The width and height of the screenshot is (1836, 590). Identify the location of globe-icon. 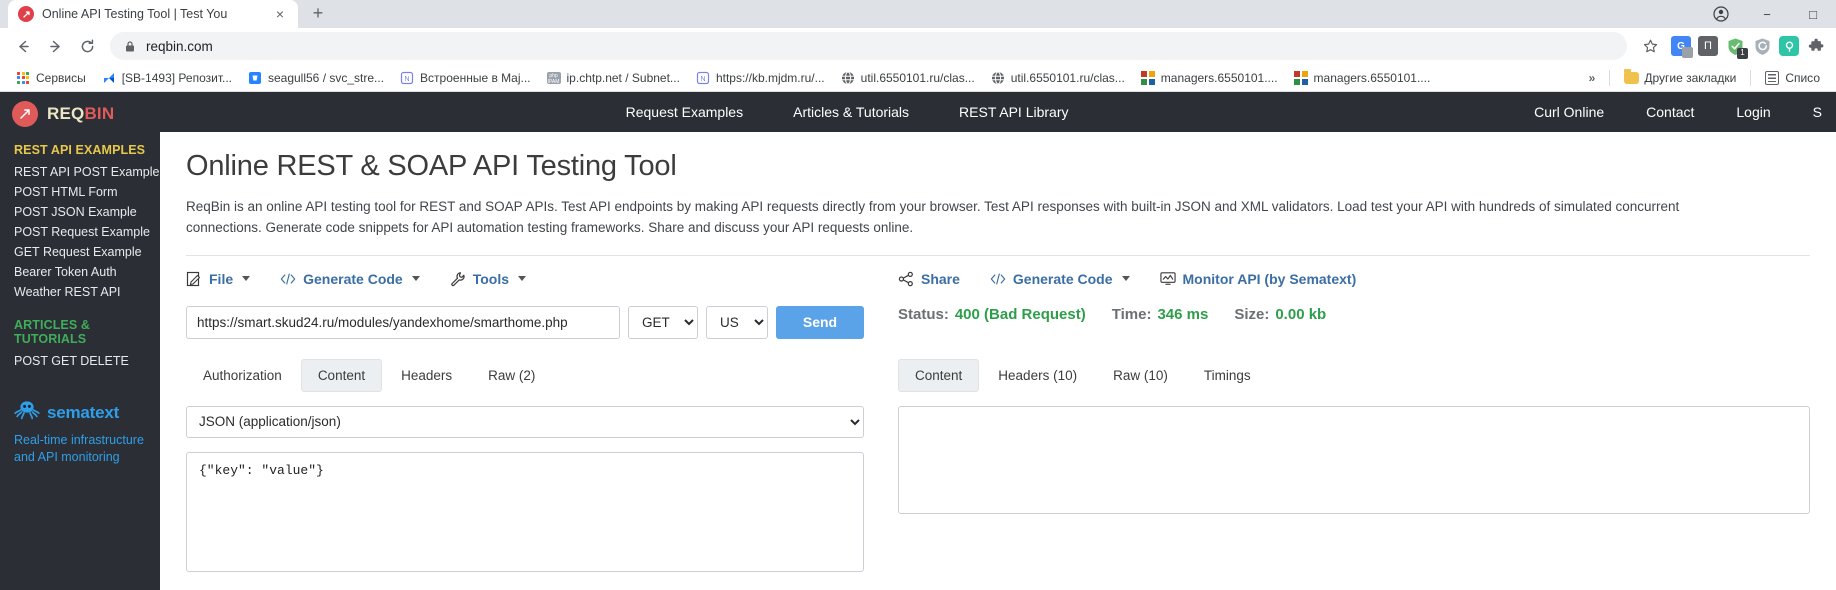
(998, 78).